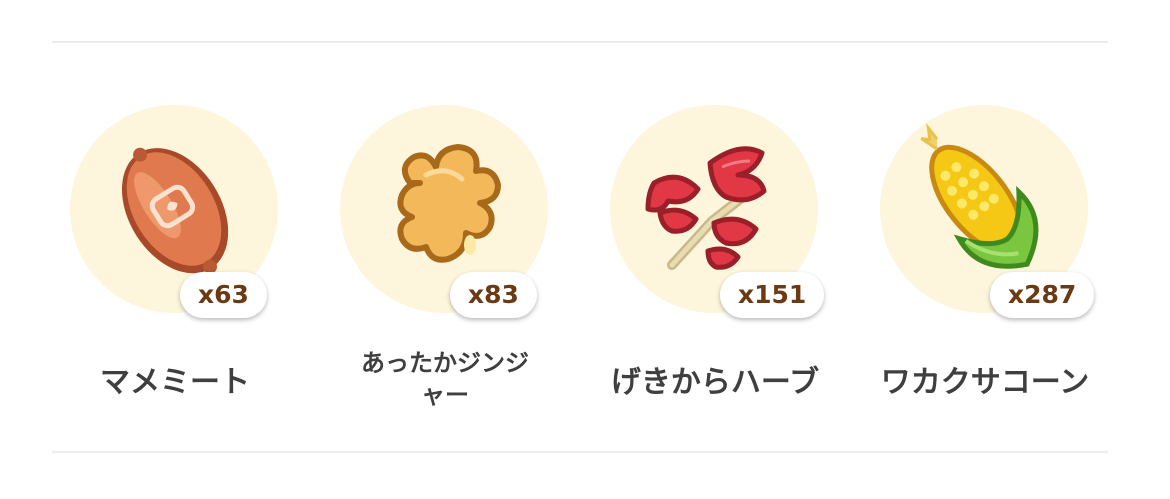 Image resolution: width=1170 pixels, height=499 pixels. I want to click on bottom-divider, so click(580, 452).